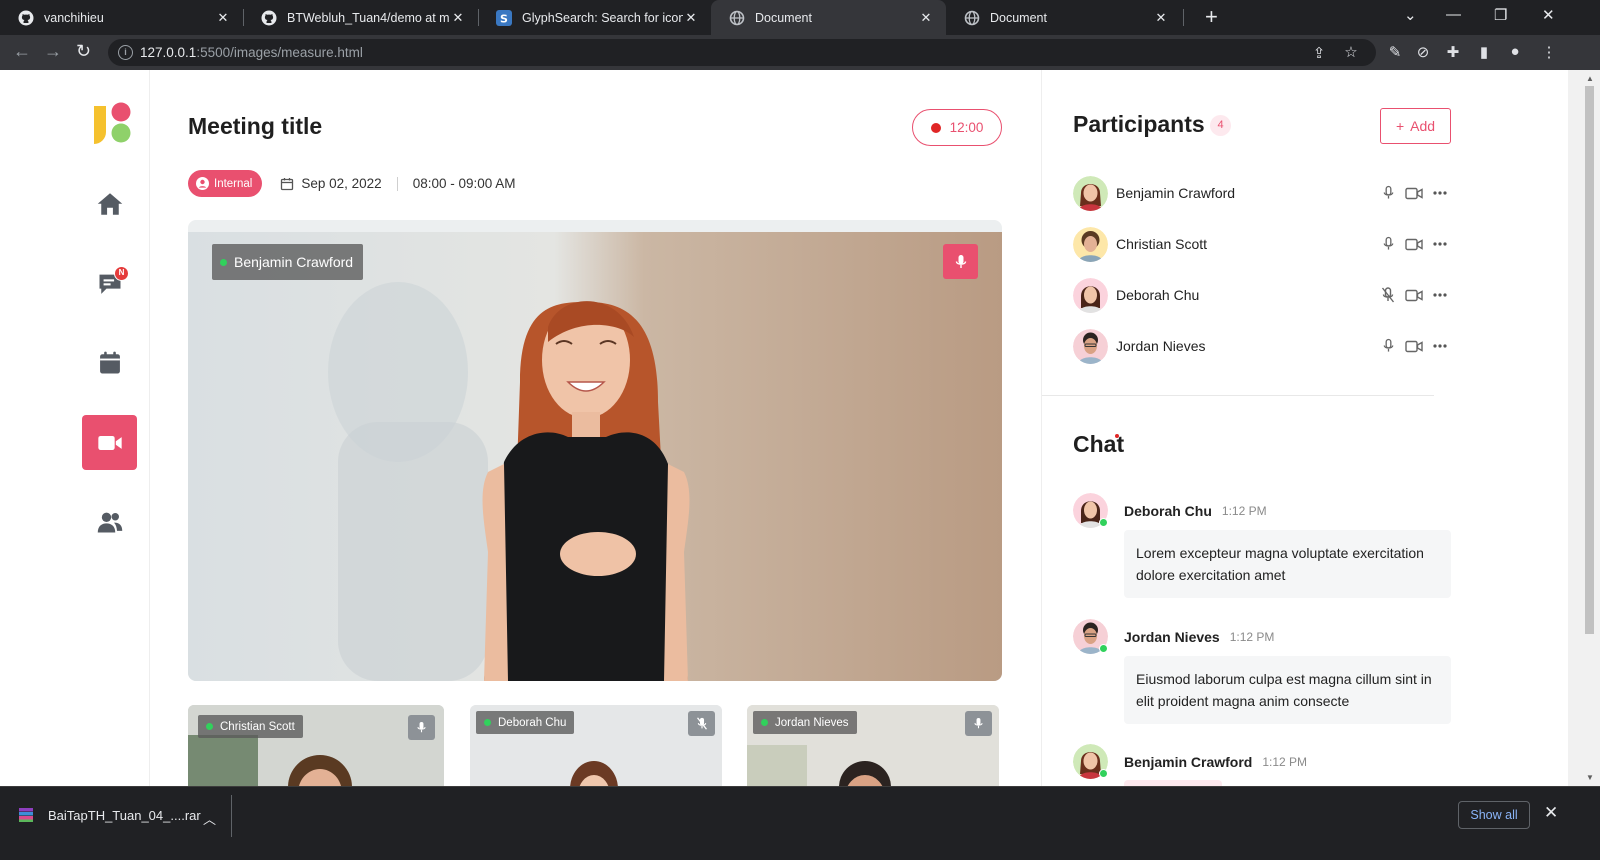 This screenshot has height=860, width=1600. I want to click on recording-timer-button: 12:00, so click(957, 127).